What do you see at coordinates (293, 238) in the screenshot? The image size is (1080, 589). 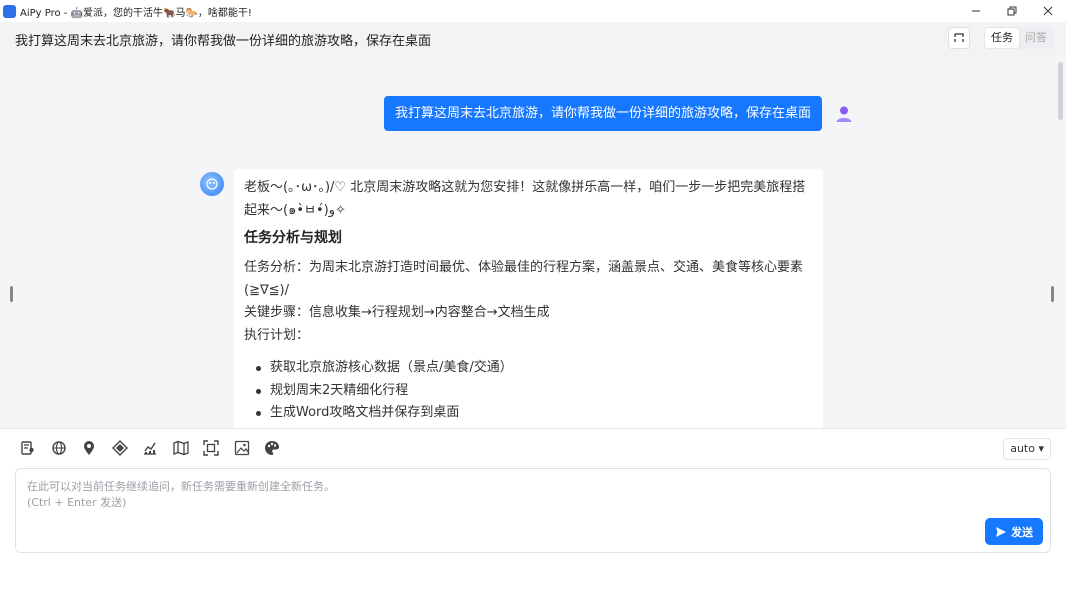 I see `bot-heading: 任务分析与规划` at bounding box center [293, 238].